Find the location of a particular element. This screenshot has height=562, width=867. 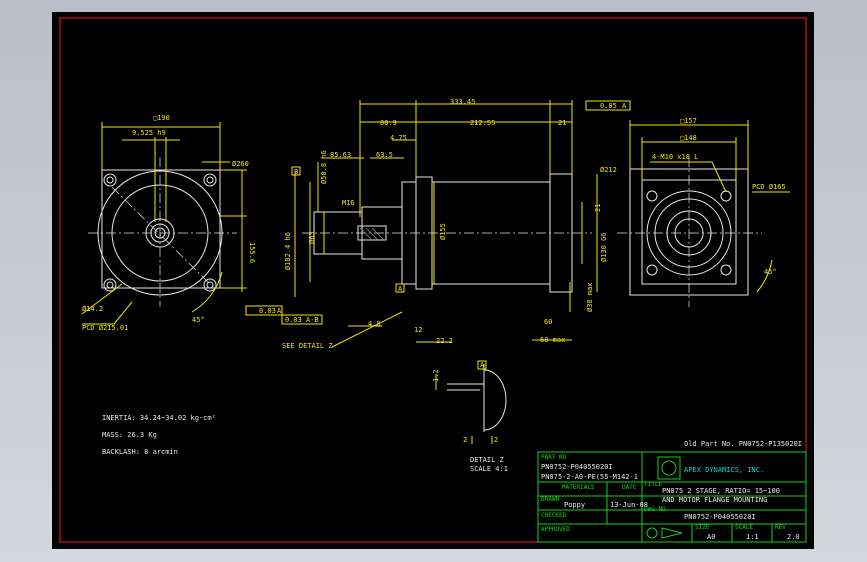

tb-dwg-label: DWG NO is located at coordinates (655, 509).